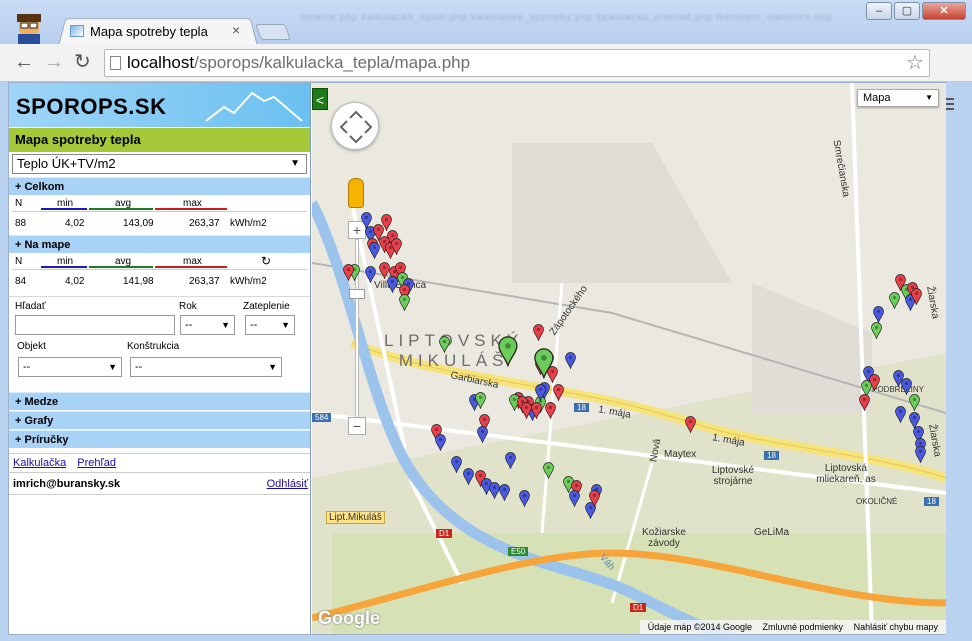 This screenshot has height=641, width=972. Describe the element at coordinates (115, 63) in the screenshot. I see `page-icon` at that location.